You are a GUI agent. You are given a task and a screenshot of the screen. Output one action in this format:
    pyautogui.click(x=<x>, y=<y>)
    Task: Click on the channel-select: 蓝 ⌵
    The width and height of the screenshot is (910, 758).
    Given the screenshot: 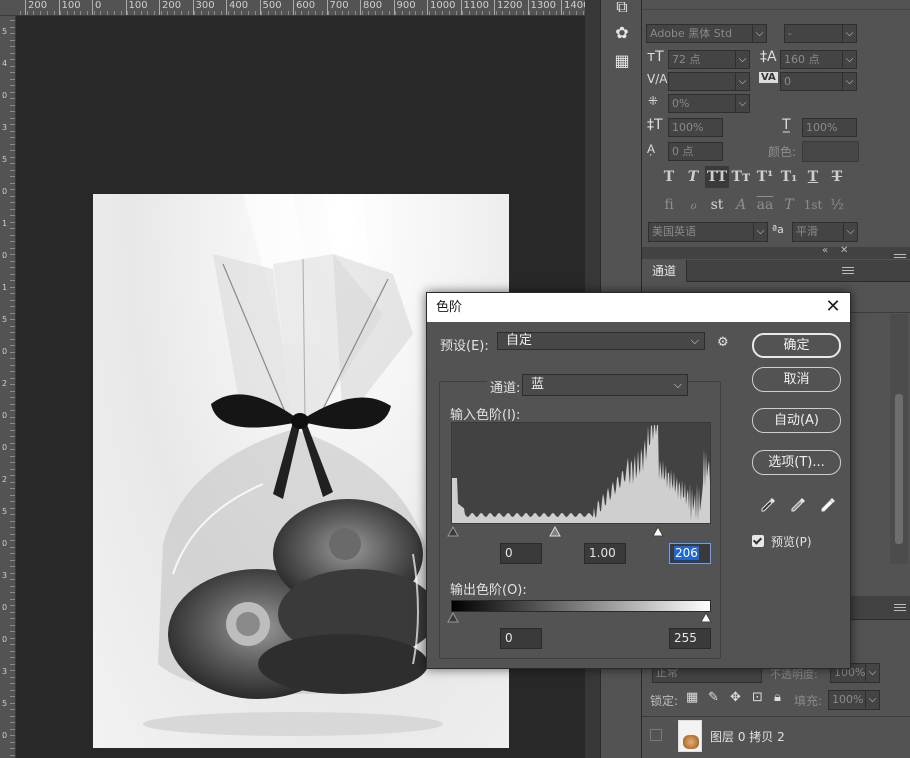 What is the action you would take?
    pyautogui.click(x=605, y=385)
    